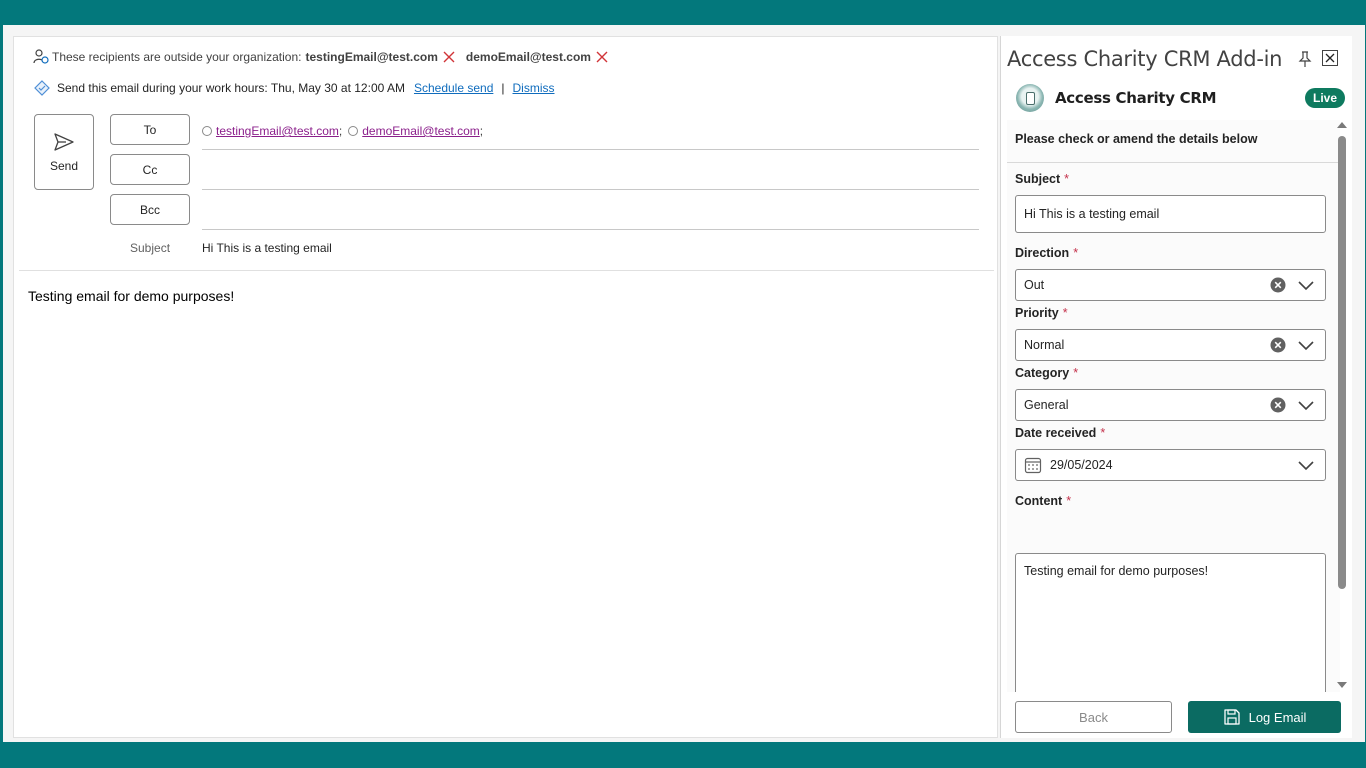 The width and height of the screenshot is (1366, 768). I want to click on priority-field-label: Priority *, so click(1041, 313).